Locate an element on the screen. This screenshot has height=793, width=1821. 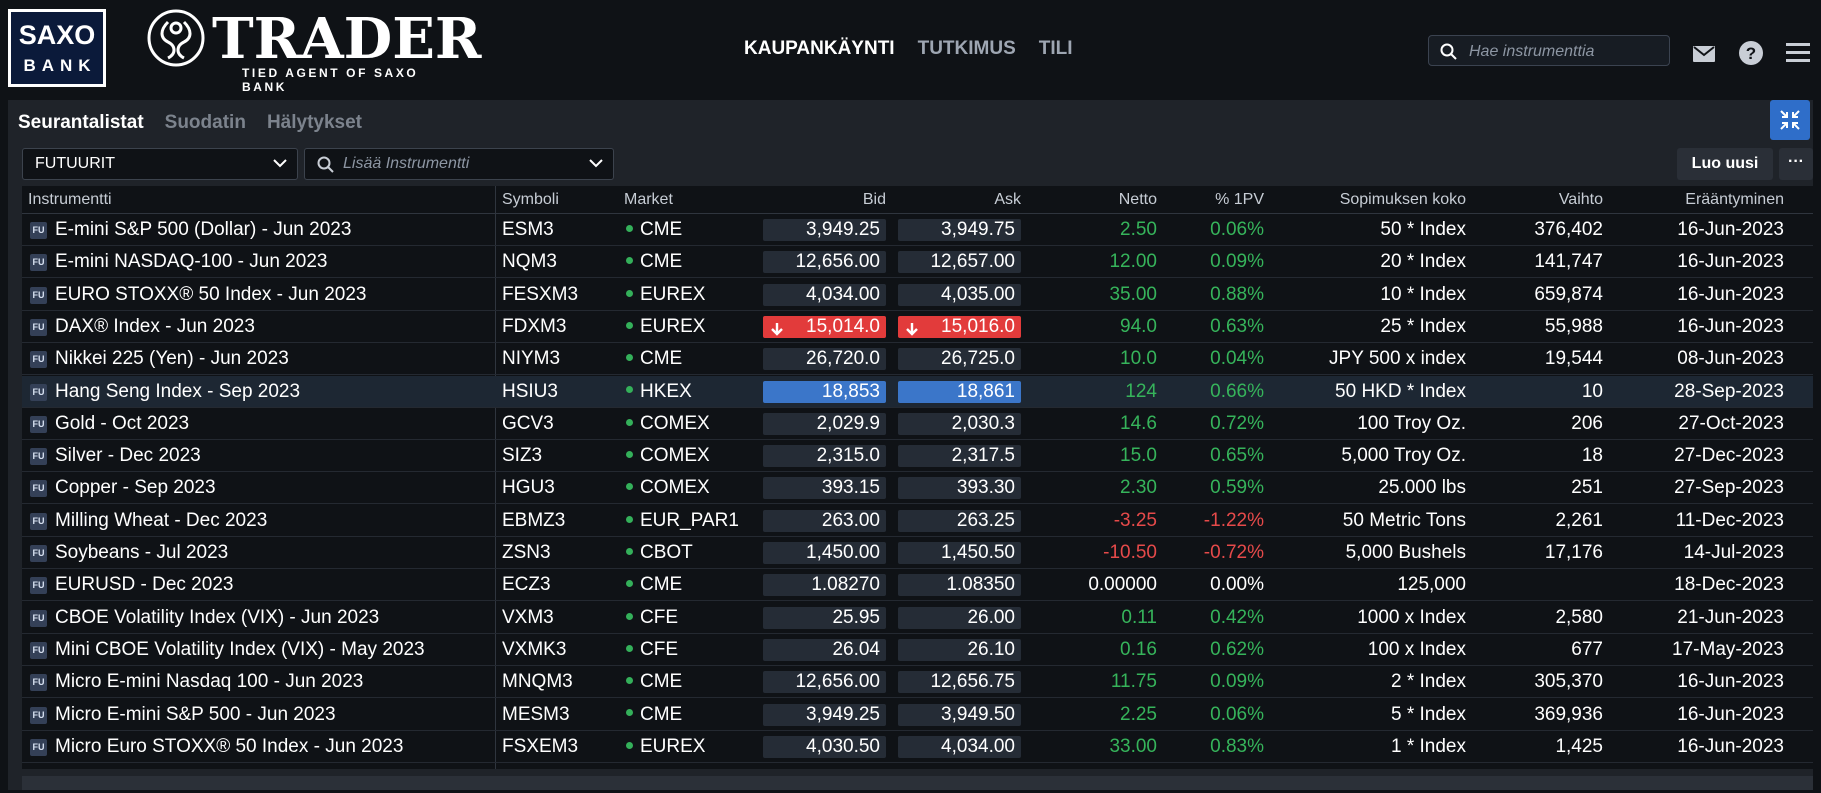
ask-price: 26,725.0 is located at coordinates (959, 359).